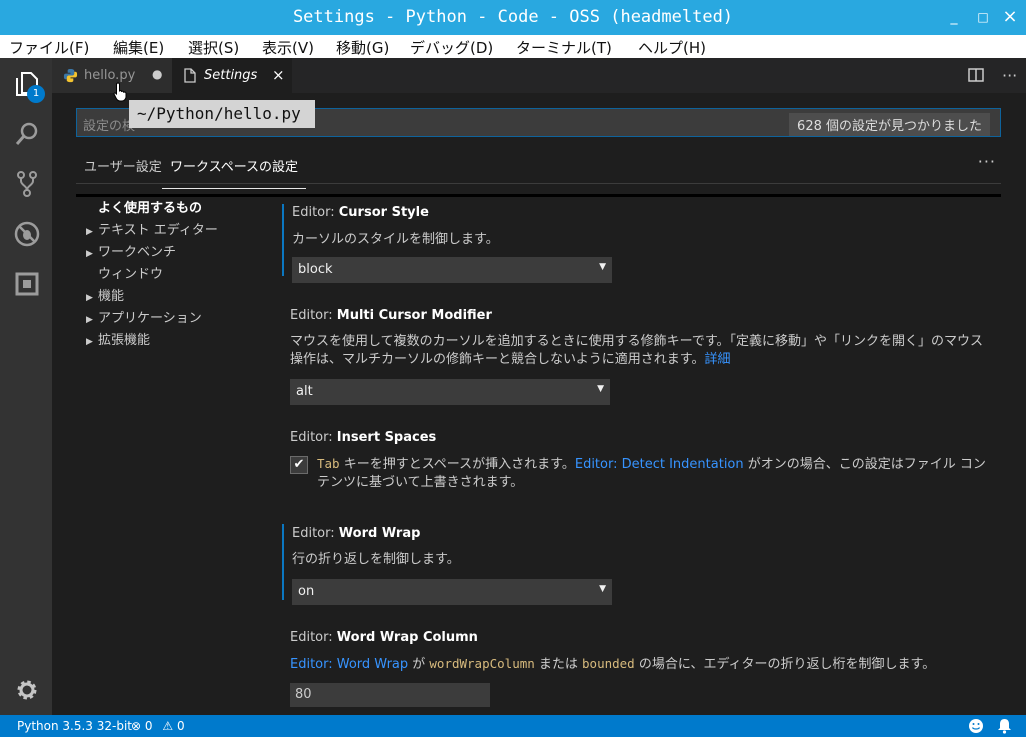 Image resolution: width=1026 pixels, height=737 pixels. What do you see at coordinates (1009, 75) in the screenshot?
I see `more-actions-icon: ···` at bounding box center [1009, 75].